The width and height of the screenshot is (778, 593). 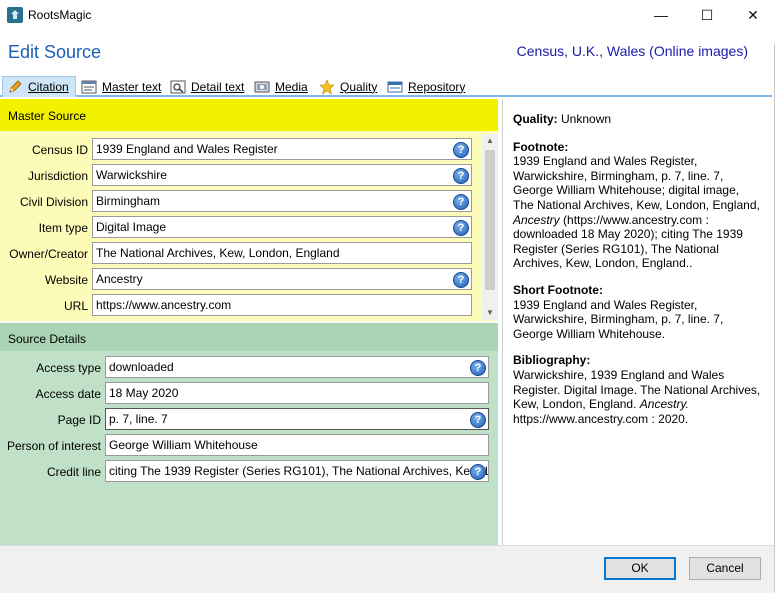 I want to click on tab-detail-text: Detail text, so click(x=207, y=86).